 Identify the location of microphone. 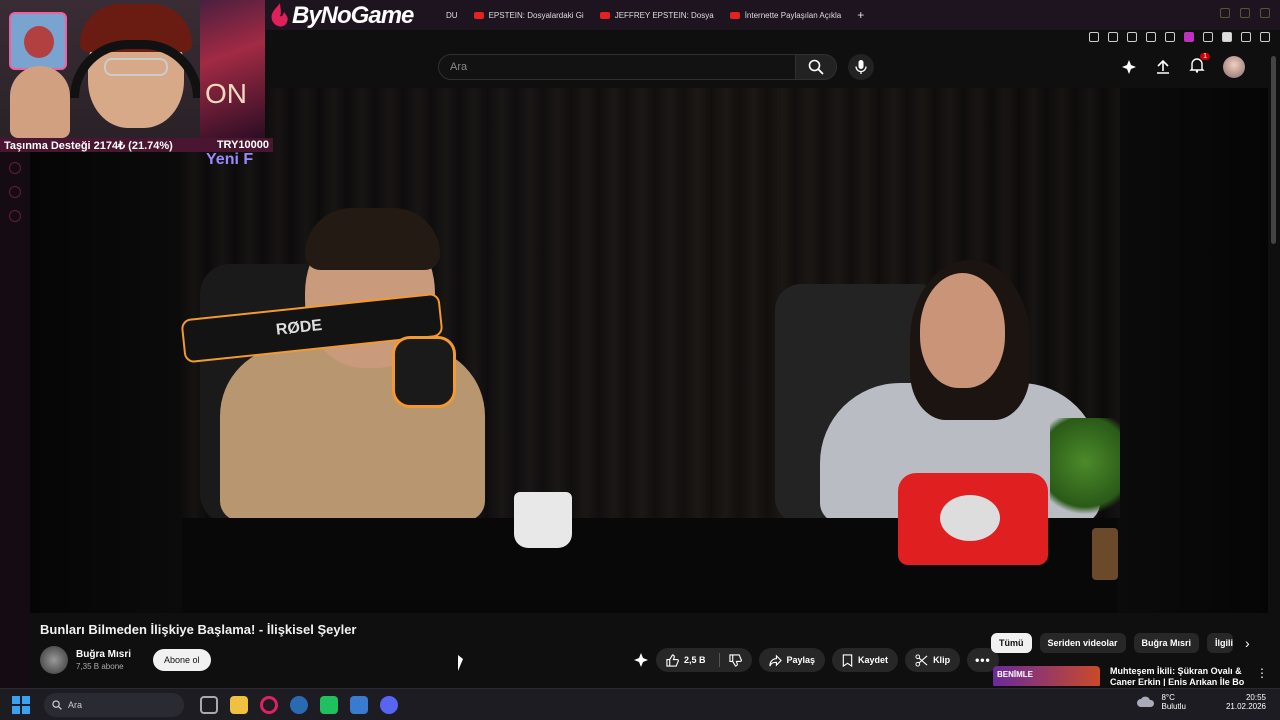
(424, 372).